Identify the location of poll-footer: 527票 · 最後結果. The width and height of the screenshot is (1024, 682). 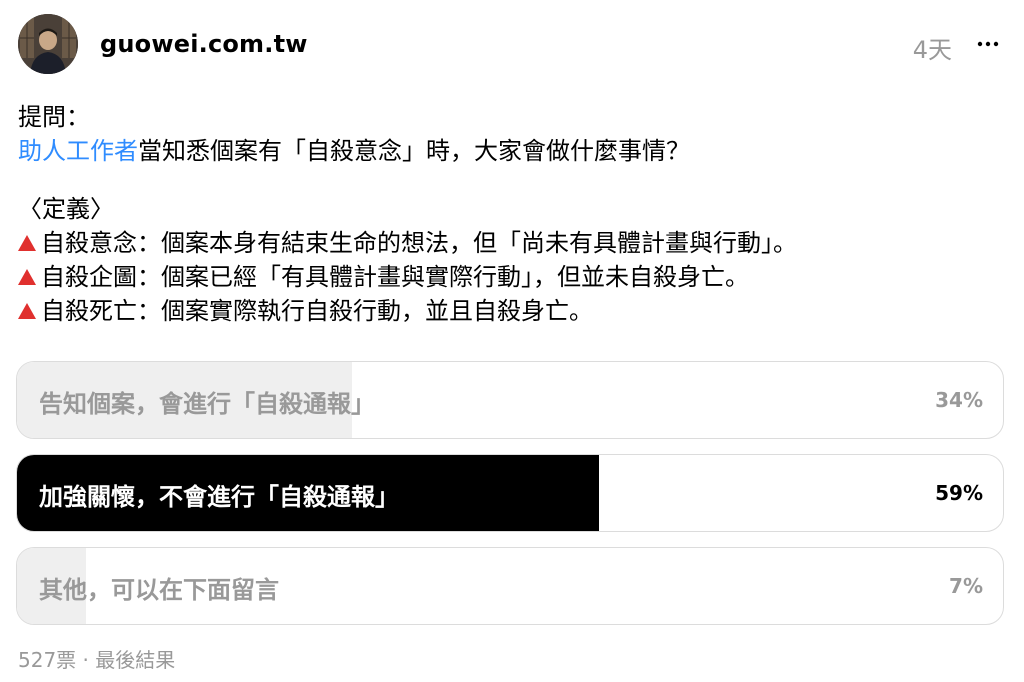
(96, 658).